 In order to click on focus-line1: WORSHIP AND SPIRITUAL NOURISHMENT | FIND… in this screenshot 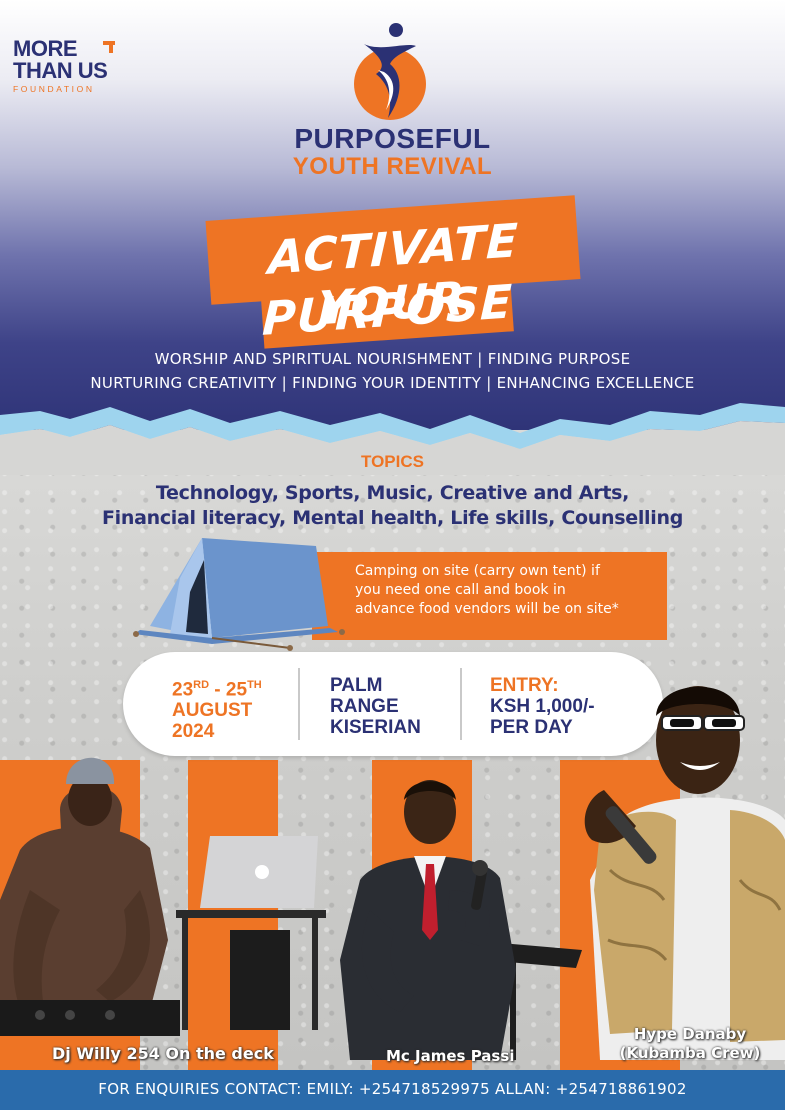, I will do `click(392, 359)`.